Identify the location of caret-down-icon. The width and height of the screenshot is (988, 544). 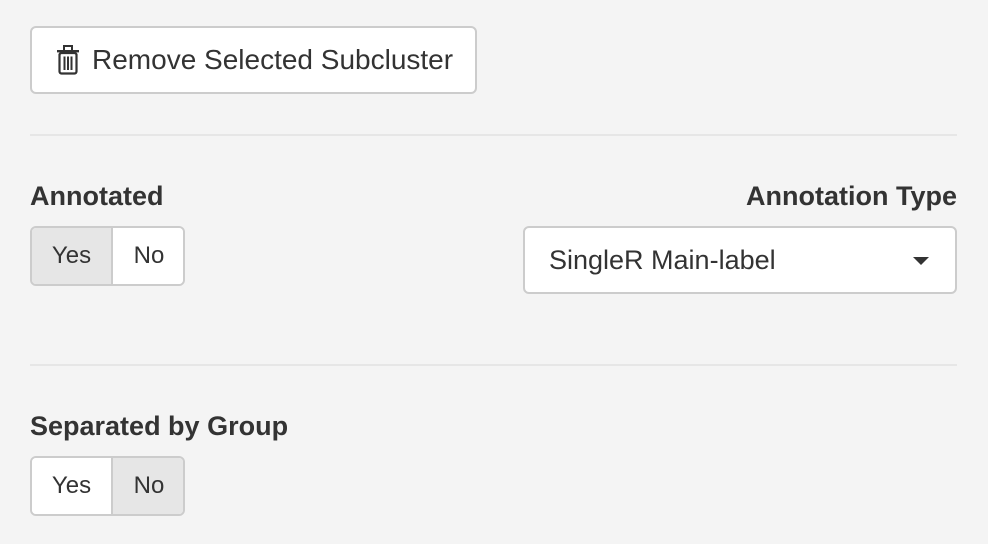
(921, 261).